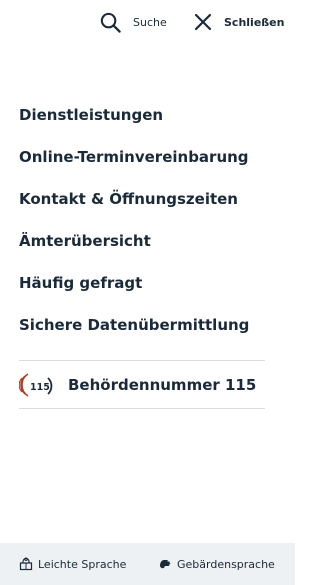 The image size is (320, 585). I want to click on sign-language-link: Gebärdensprache, so click(216, 564).